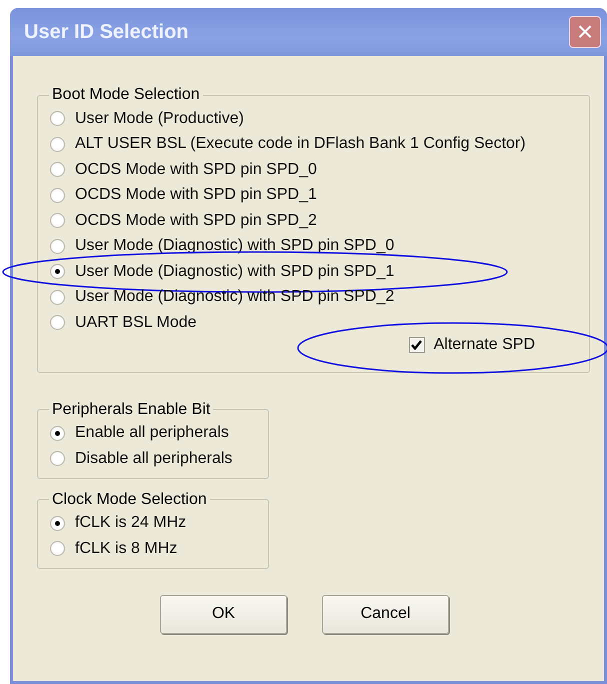  What do you see at coordinates (223, 614) in the screenshot?
I see `dialog-button: OK` at bounding box center [223, 614].